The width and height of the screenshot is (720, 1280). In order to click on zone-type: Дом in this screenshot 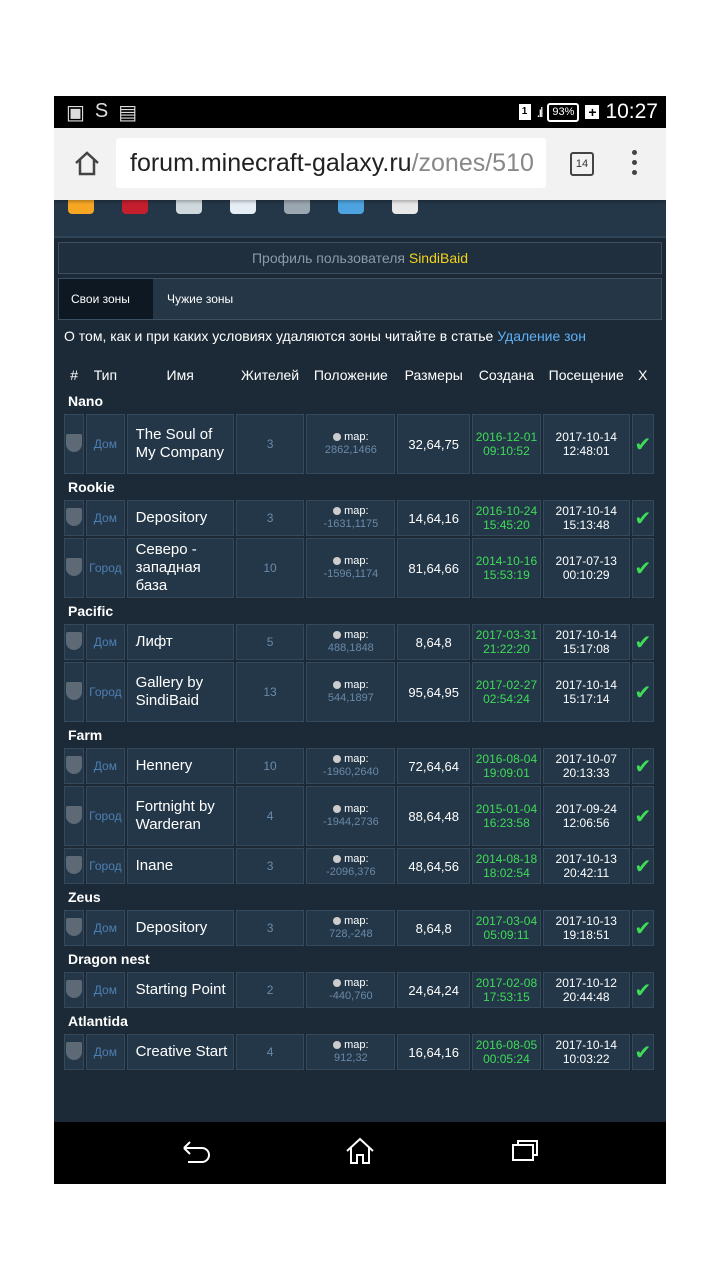, I will do `click(105, 766)`.